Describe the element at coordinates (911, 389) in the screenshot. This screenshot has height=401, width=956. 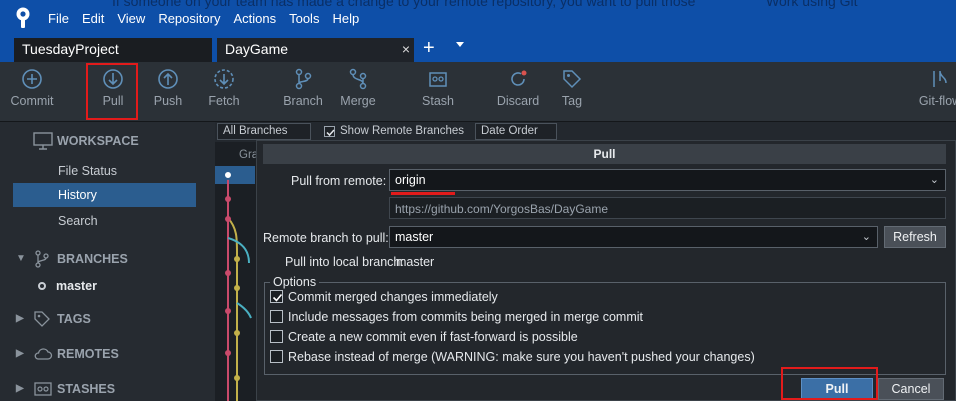
I see `cancel-button: Cancel` at that location.